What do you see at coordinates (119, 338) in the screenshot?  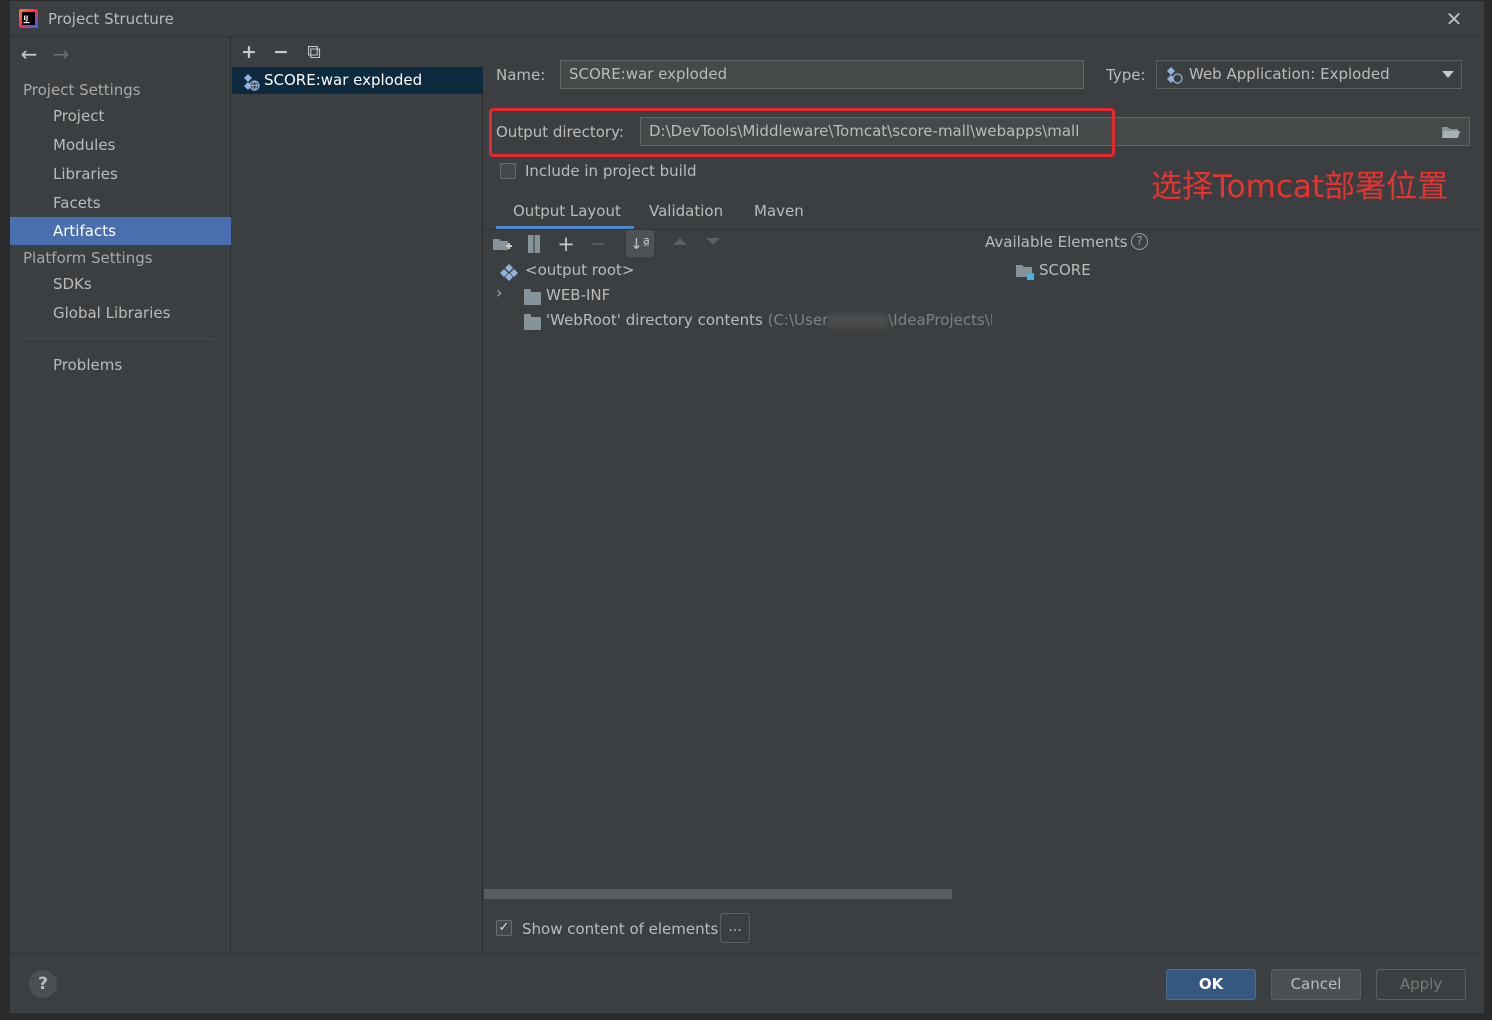 I see `nav-separator` at bounding box center [119, 338].